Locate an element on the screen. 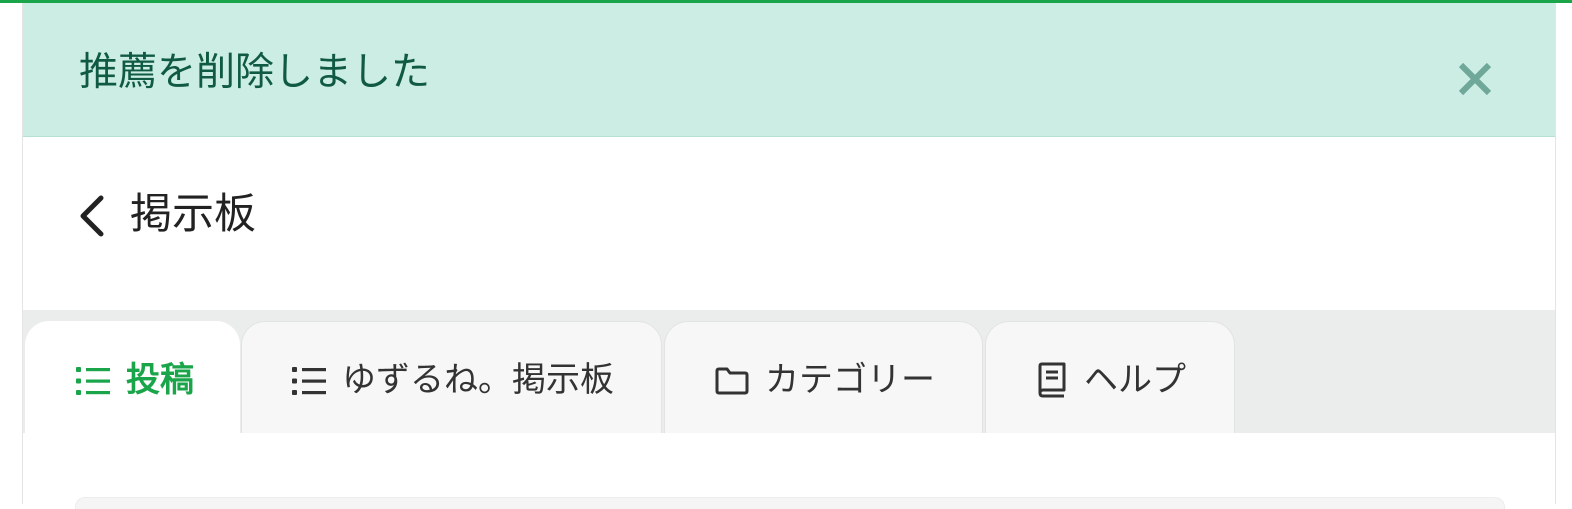 This screenshot has height=509, width=1572. tab-yuzurune-board: ゆずるね。掲示板 is located at coordinates (451, 377).